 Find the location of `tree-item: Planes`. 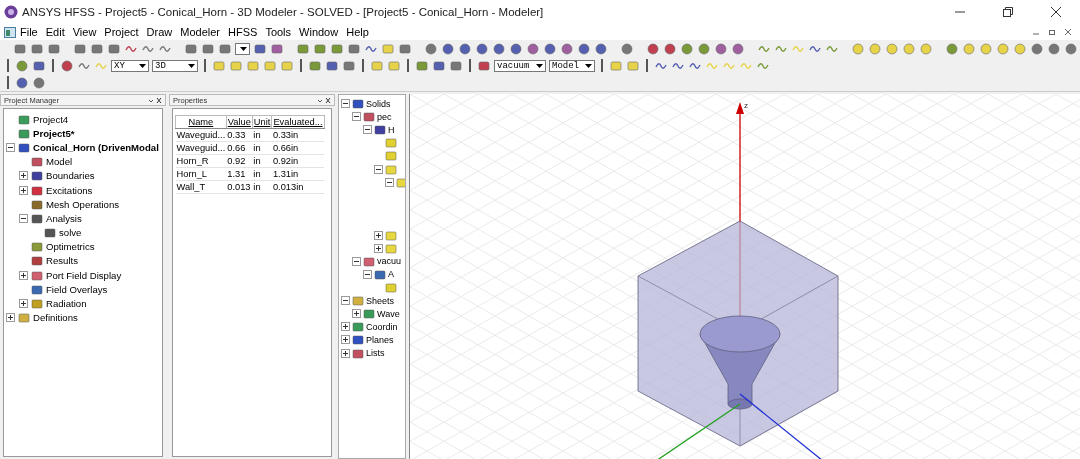

tree-item: Planes is located at coordinates (380, 339).